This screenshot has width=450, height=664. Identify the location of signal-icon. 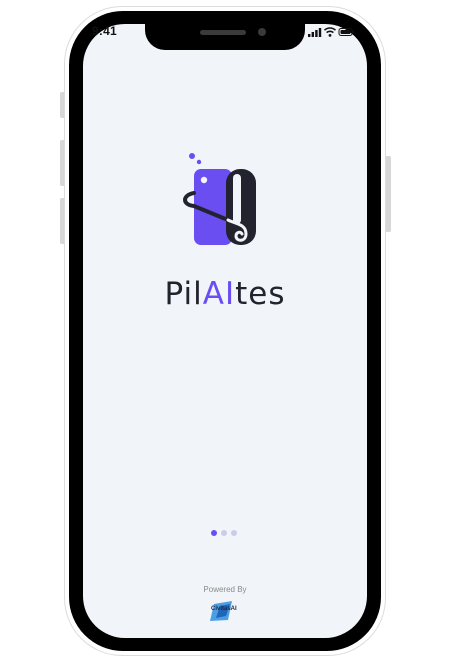
(315, 32).